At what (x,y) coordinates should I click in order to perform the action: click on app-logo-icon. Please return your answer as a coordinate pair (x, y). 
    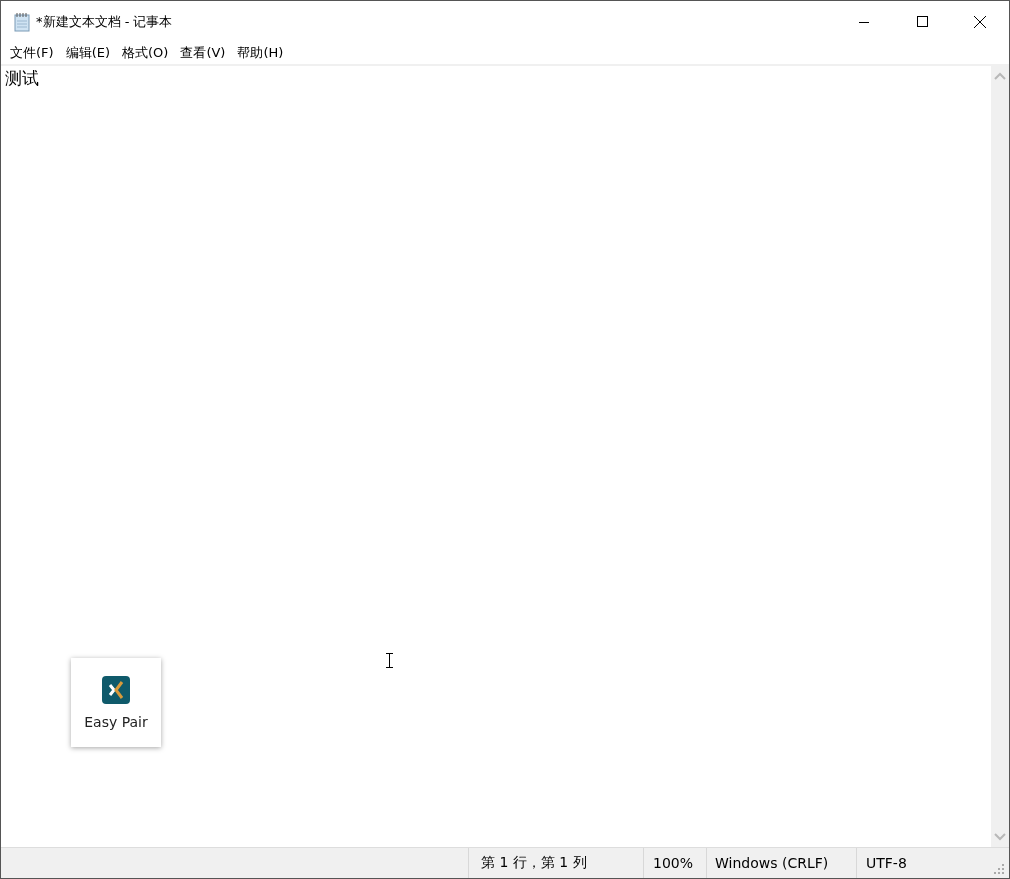
    Looking at the image, I should click on (116, 689).